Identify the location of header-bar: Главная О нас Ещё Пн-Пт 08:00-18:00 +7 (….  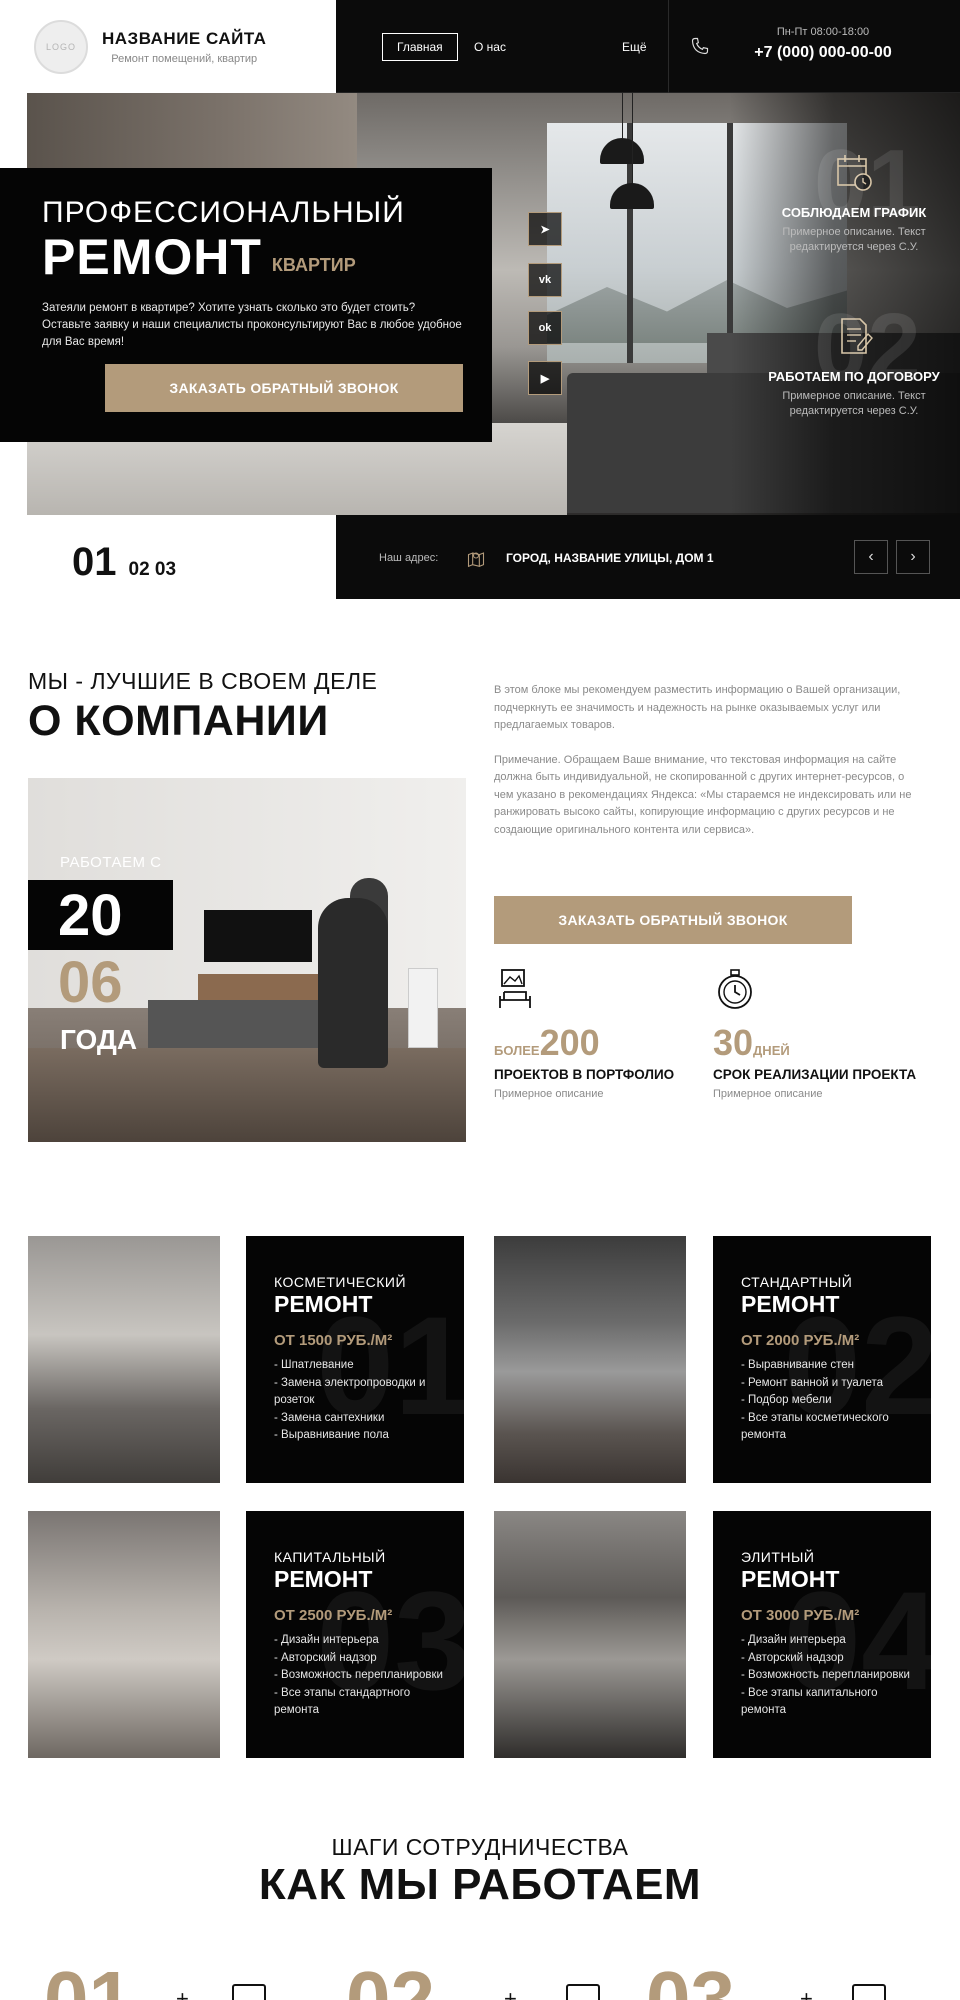
(648, 46).